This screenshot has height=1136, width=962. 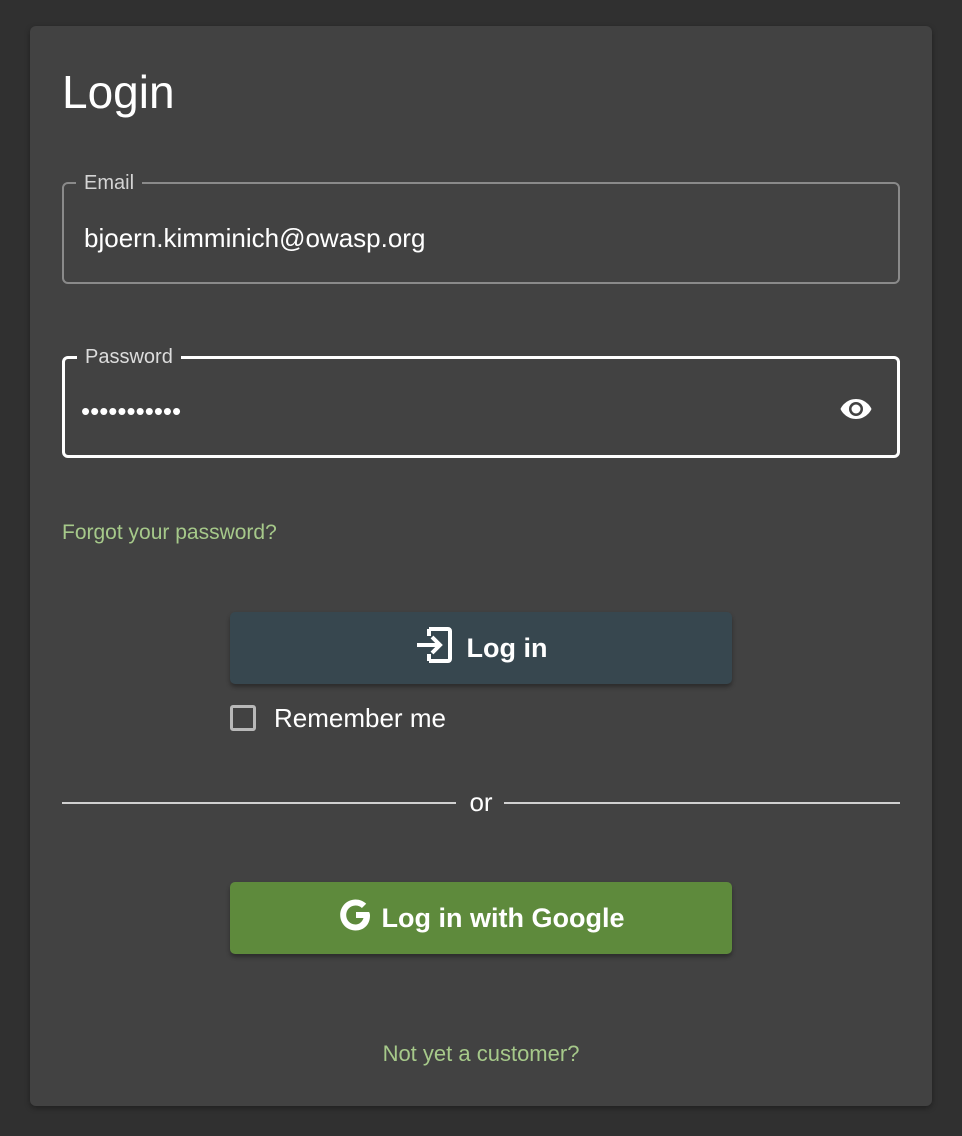 What do you see at coordinates (481, 401) in the screenshot?
I see `password-field: Password •••••••••••` at bounding box center [481, 401].